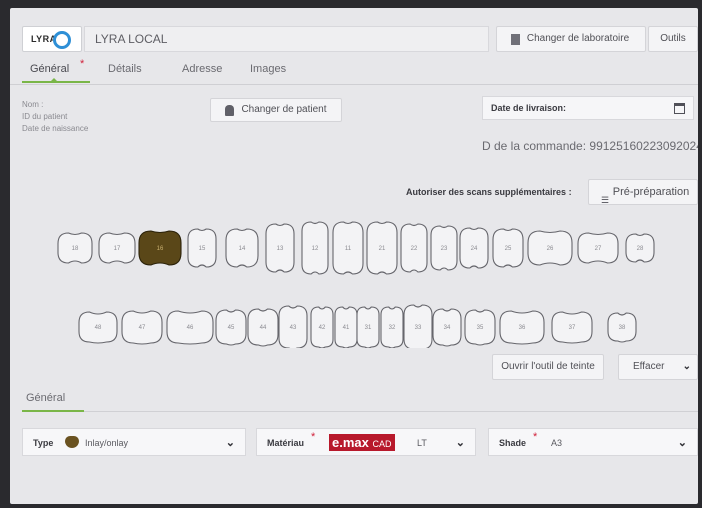 The height and width of the screenshot is (508, 702). Describe the element at coordinates (202, 69) in the screenshot. I see `tab-address: Adresse` at that location.